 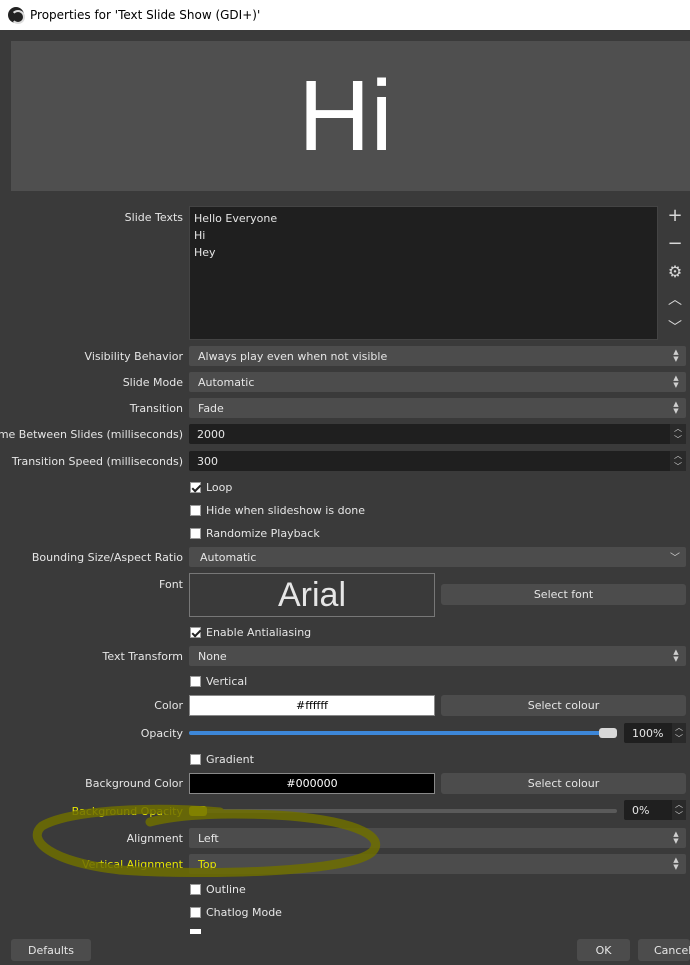 What do you see at coordinates (437, 864) in the screenshot?
I see `vertical-alignment-select: Top ▲ ▼` at bounding box center [437, 864].